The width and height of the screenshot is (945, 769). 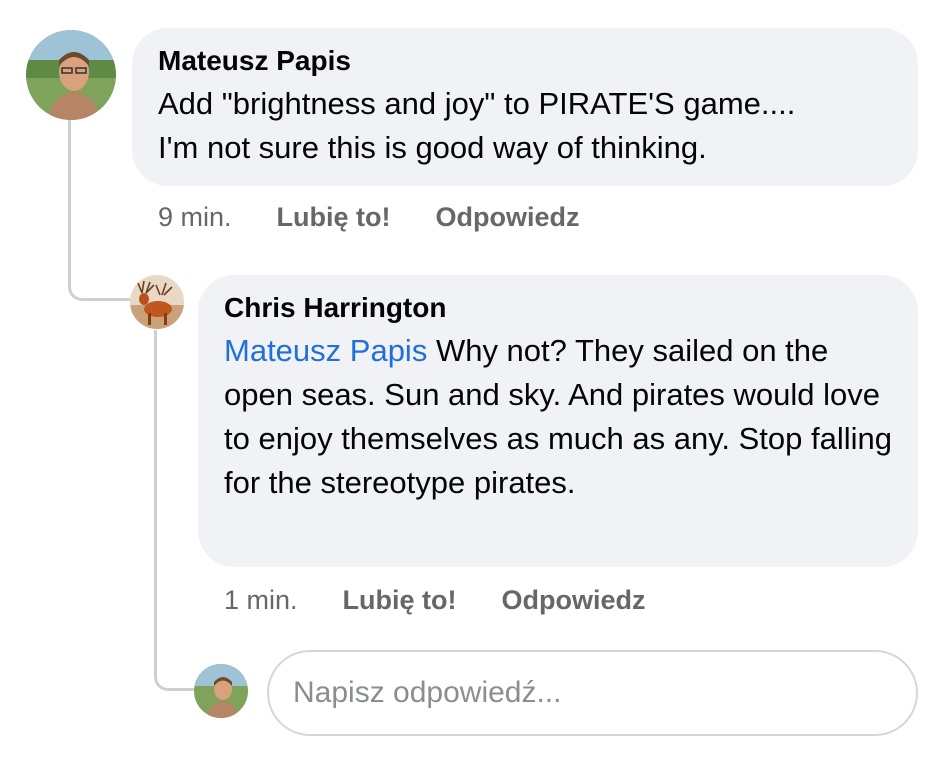 I want to click on avatar-mateusz, so click(x=71, y=75).